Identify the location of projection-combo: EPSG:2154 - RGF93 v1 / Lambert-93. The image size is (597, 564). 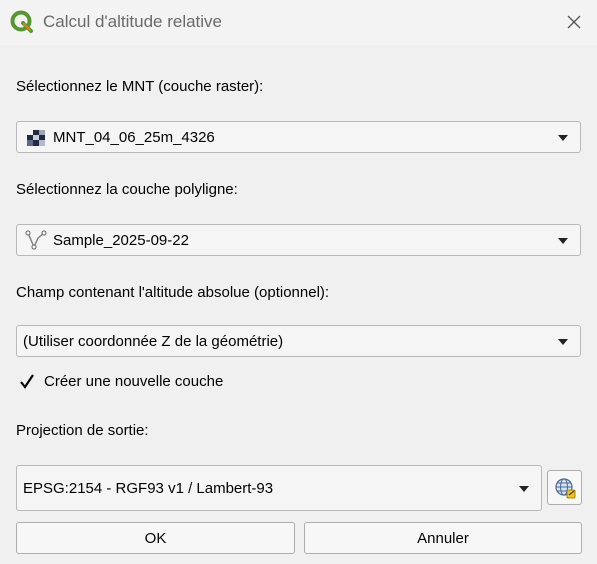
(279, 488).